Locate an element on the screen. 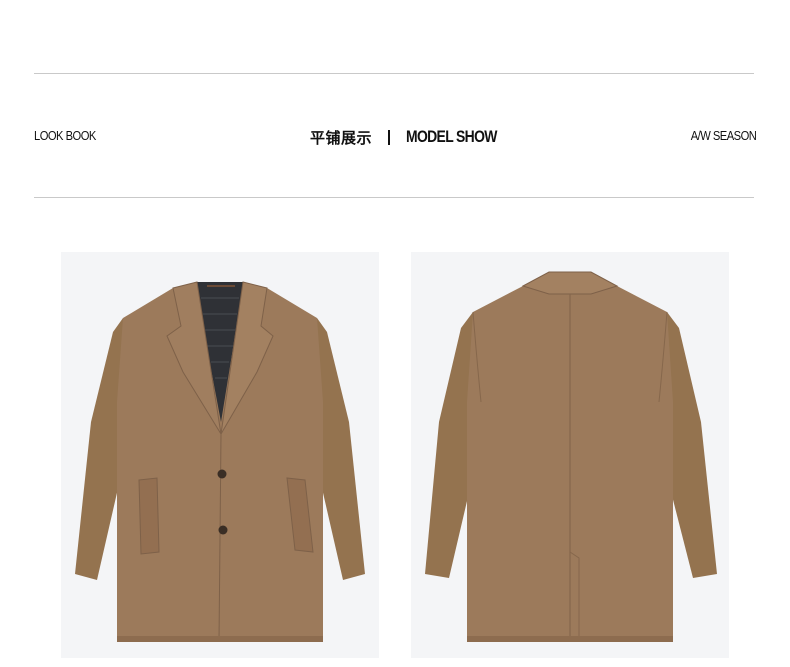 Image resolution: width=790 pixels, height=667 pixels. section-title-en: MODEL SHOW is located at coordinates (451, 136).